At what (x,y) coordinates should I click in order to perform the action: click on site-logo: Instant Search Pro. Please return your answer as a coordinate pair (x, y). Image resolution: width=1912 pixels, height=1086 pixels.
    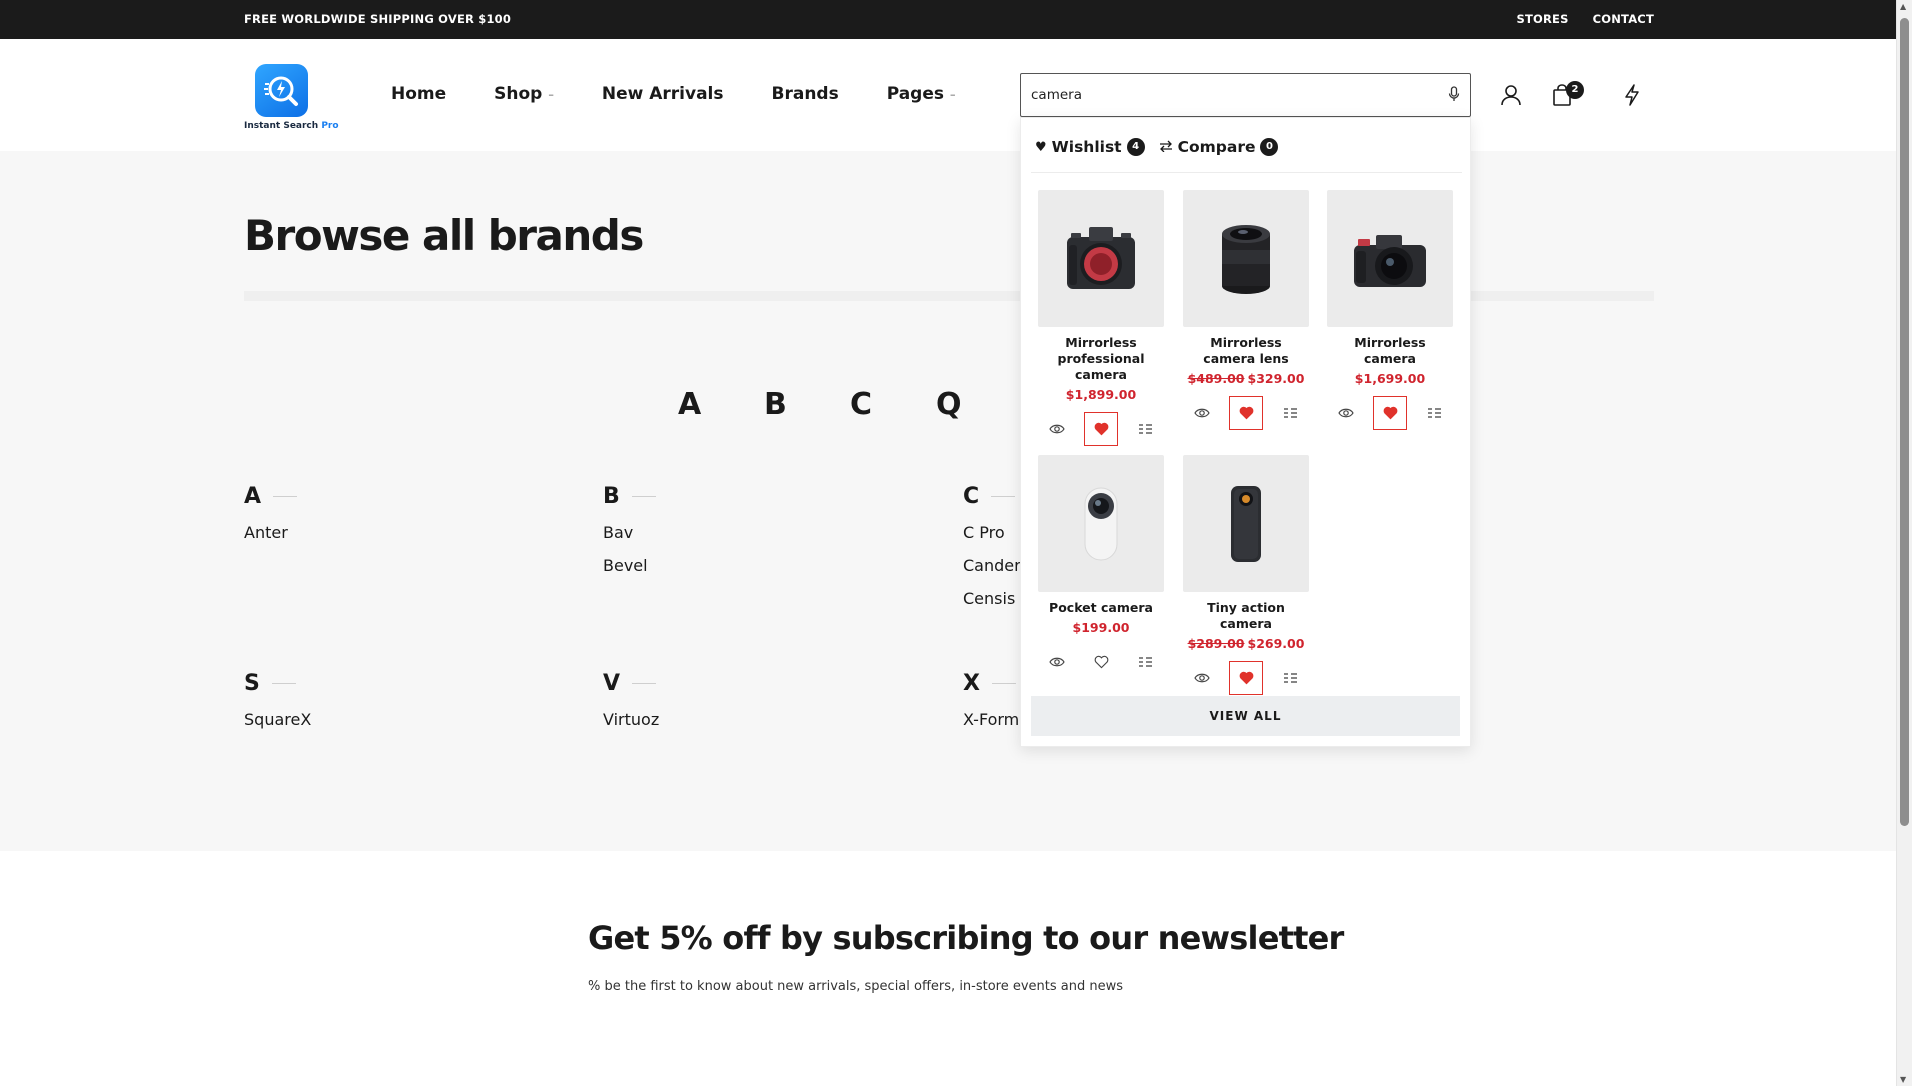
    Looking at the image, I should click on (291, 99).